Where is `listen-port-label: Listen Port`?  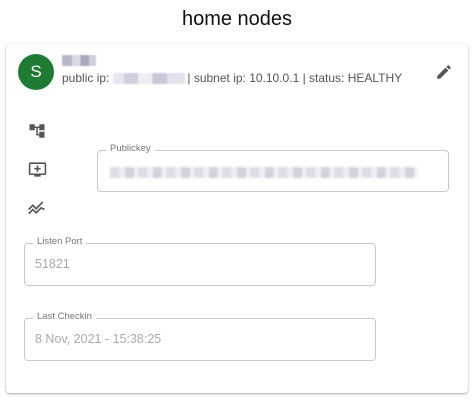
listen-port-label: Listen Port is located at coordinates (60, 241).